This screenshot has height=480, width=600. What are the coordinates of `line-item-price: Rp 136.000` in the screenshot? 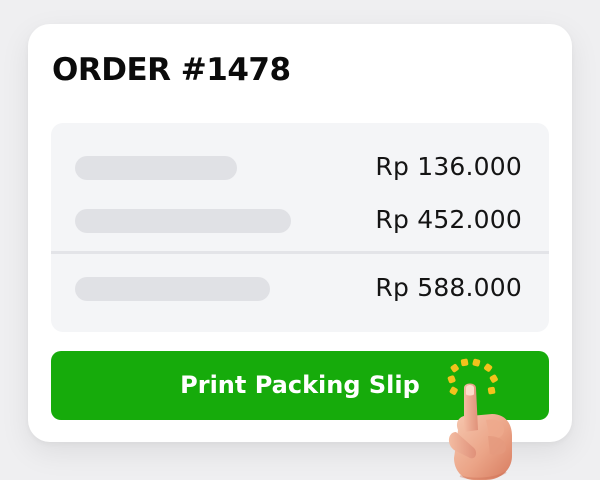 It's located at (448, 166).